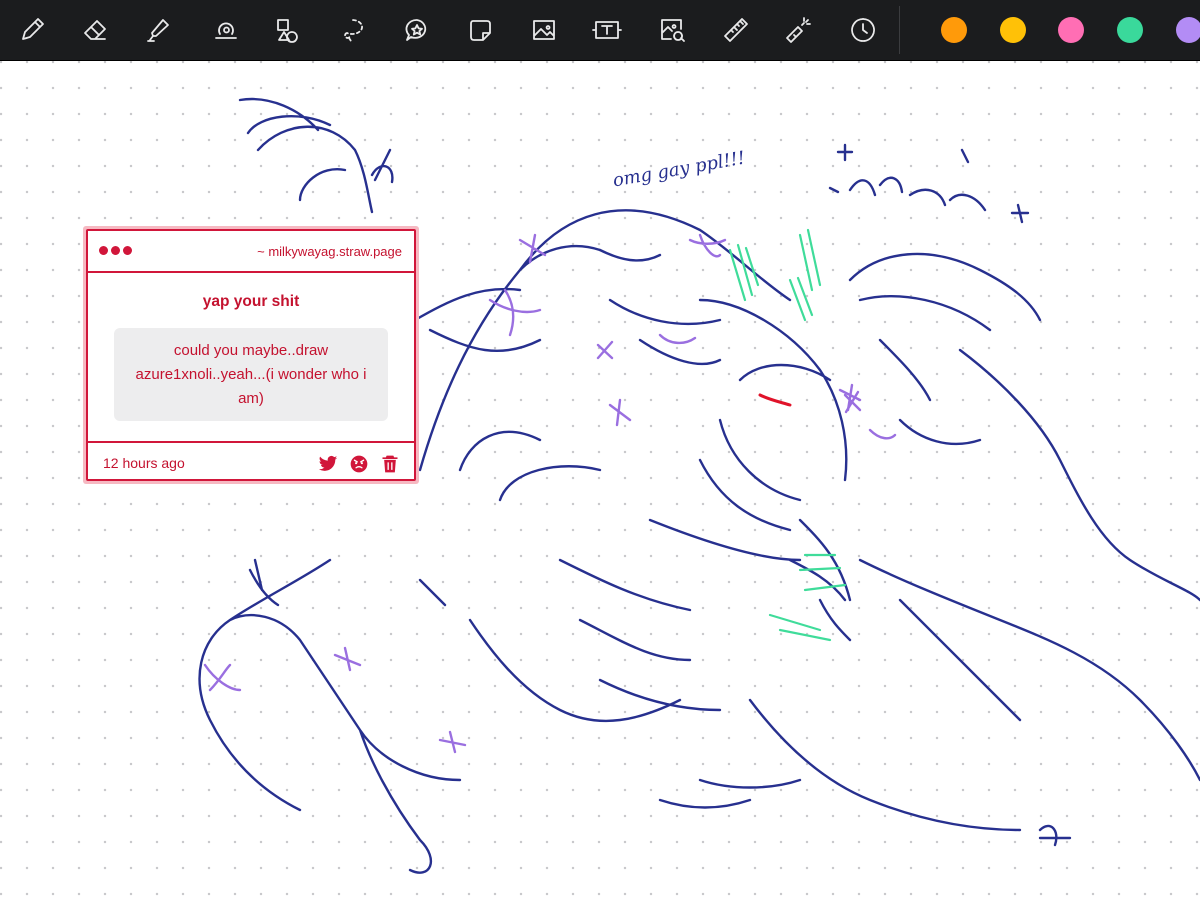 The height and width of the screenshot is (910, 1200). I want to click on ask-card-footer: 12 hours ago, so click(251, 464).